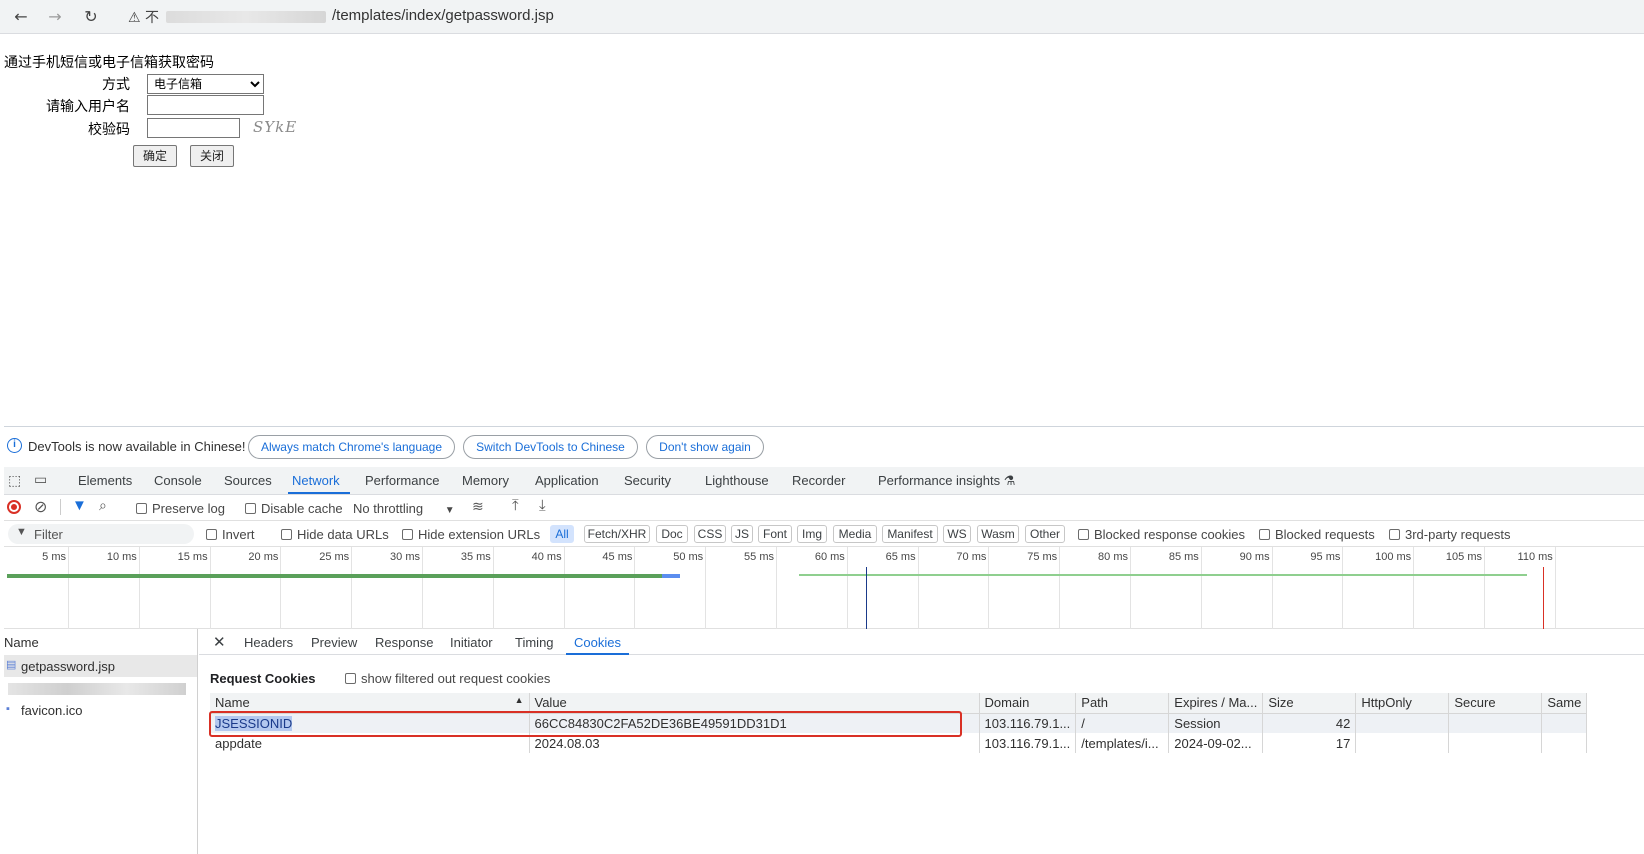 The width and height of the screenshot is (1644, 854). I want to click on chip-media: Media, so click(855, 534).